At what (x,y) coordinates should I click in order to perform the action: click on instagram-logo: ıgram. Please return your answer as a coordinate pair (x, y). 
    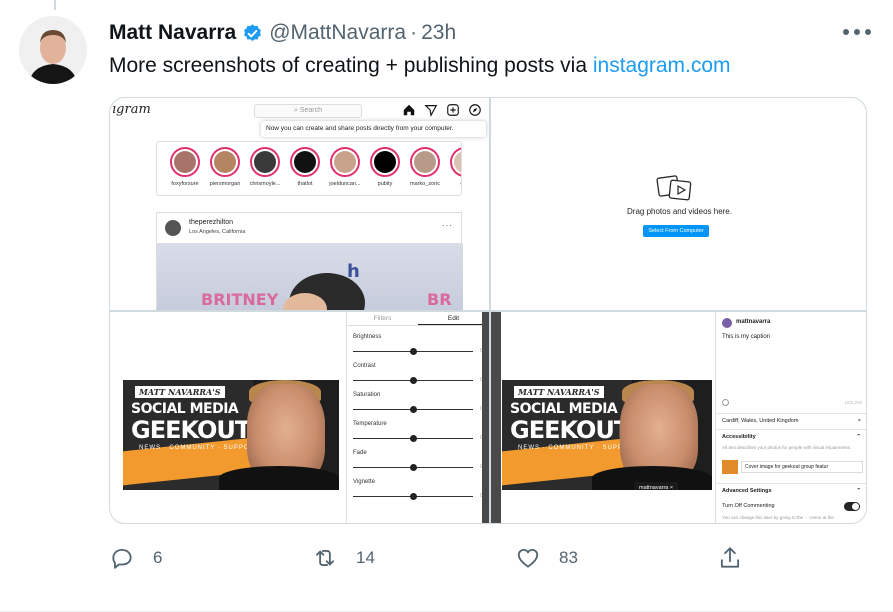
    Looking at the image, I should click on (131, 109).